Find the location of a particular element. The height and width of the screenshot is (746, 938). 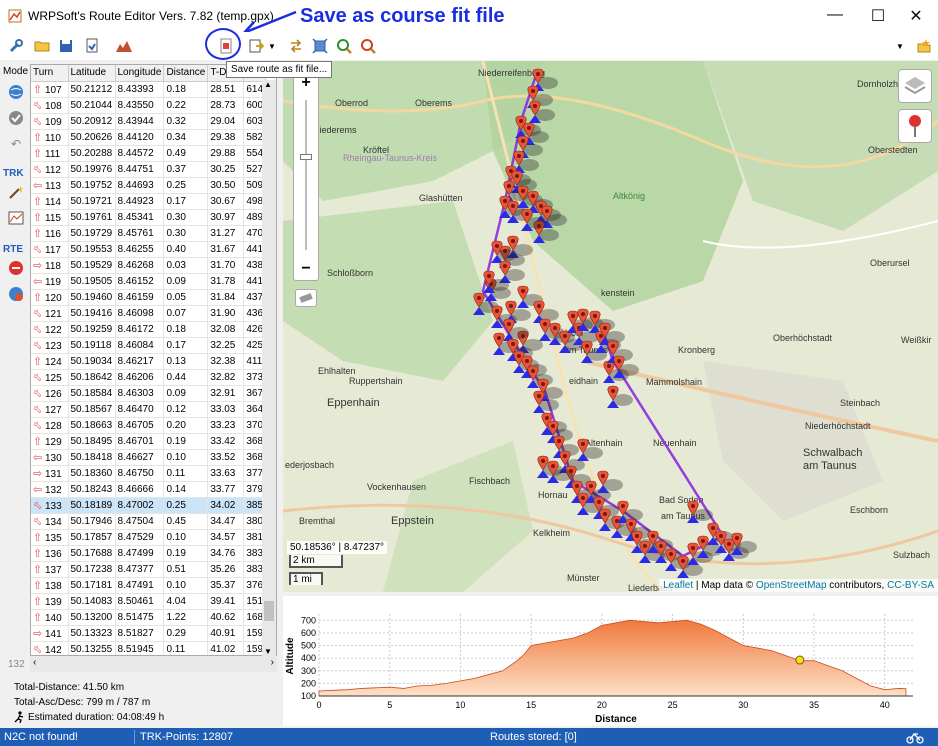

osm-link: OpenStreetMap is located at coordinates (791, 585).